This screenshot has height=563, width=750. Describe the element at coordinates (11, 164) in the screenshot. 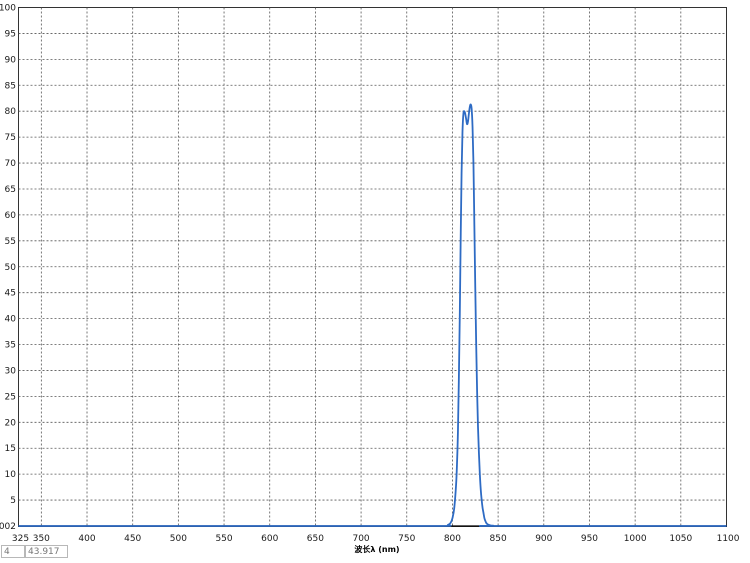

I see `y-tick-label: 70` at that location.